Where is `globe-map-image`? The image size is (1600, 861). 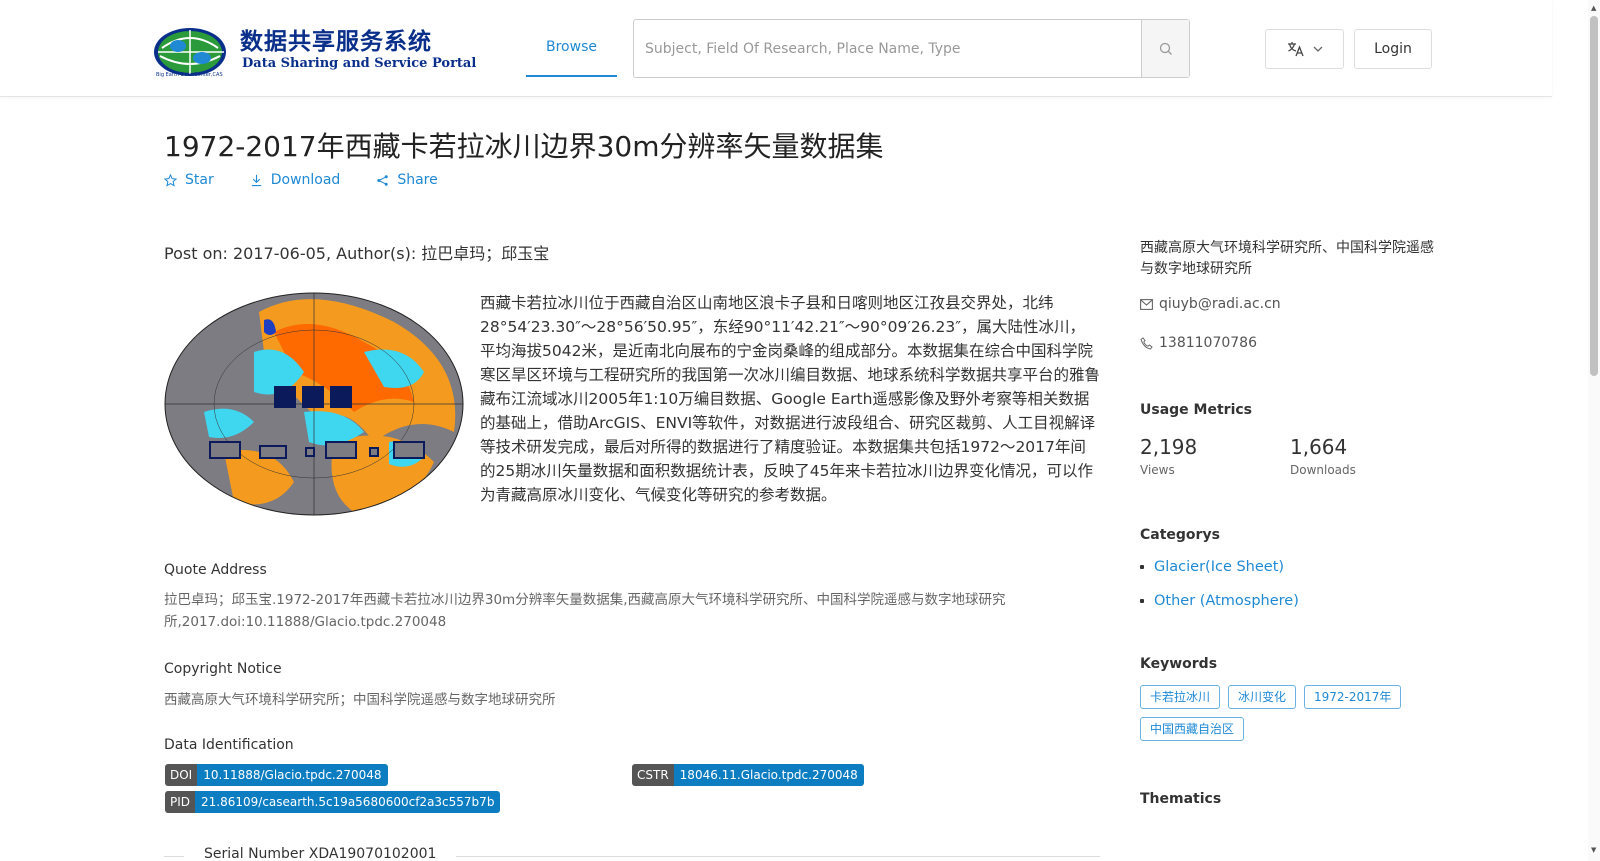
globe-map-image is located at coordinates (314, 404).